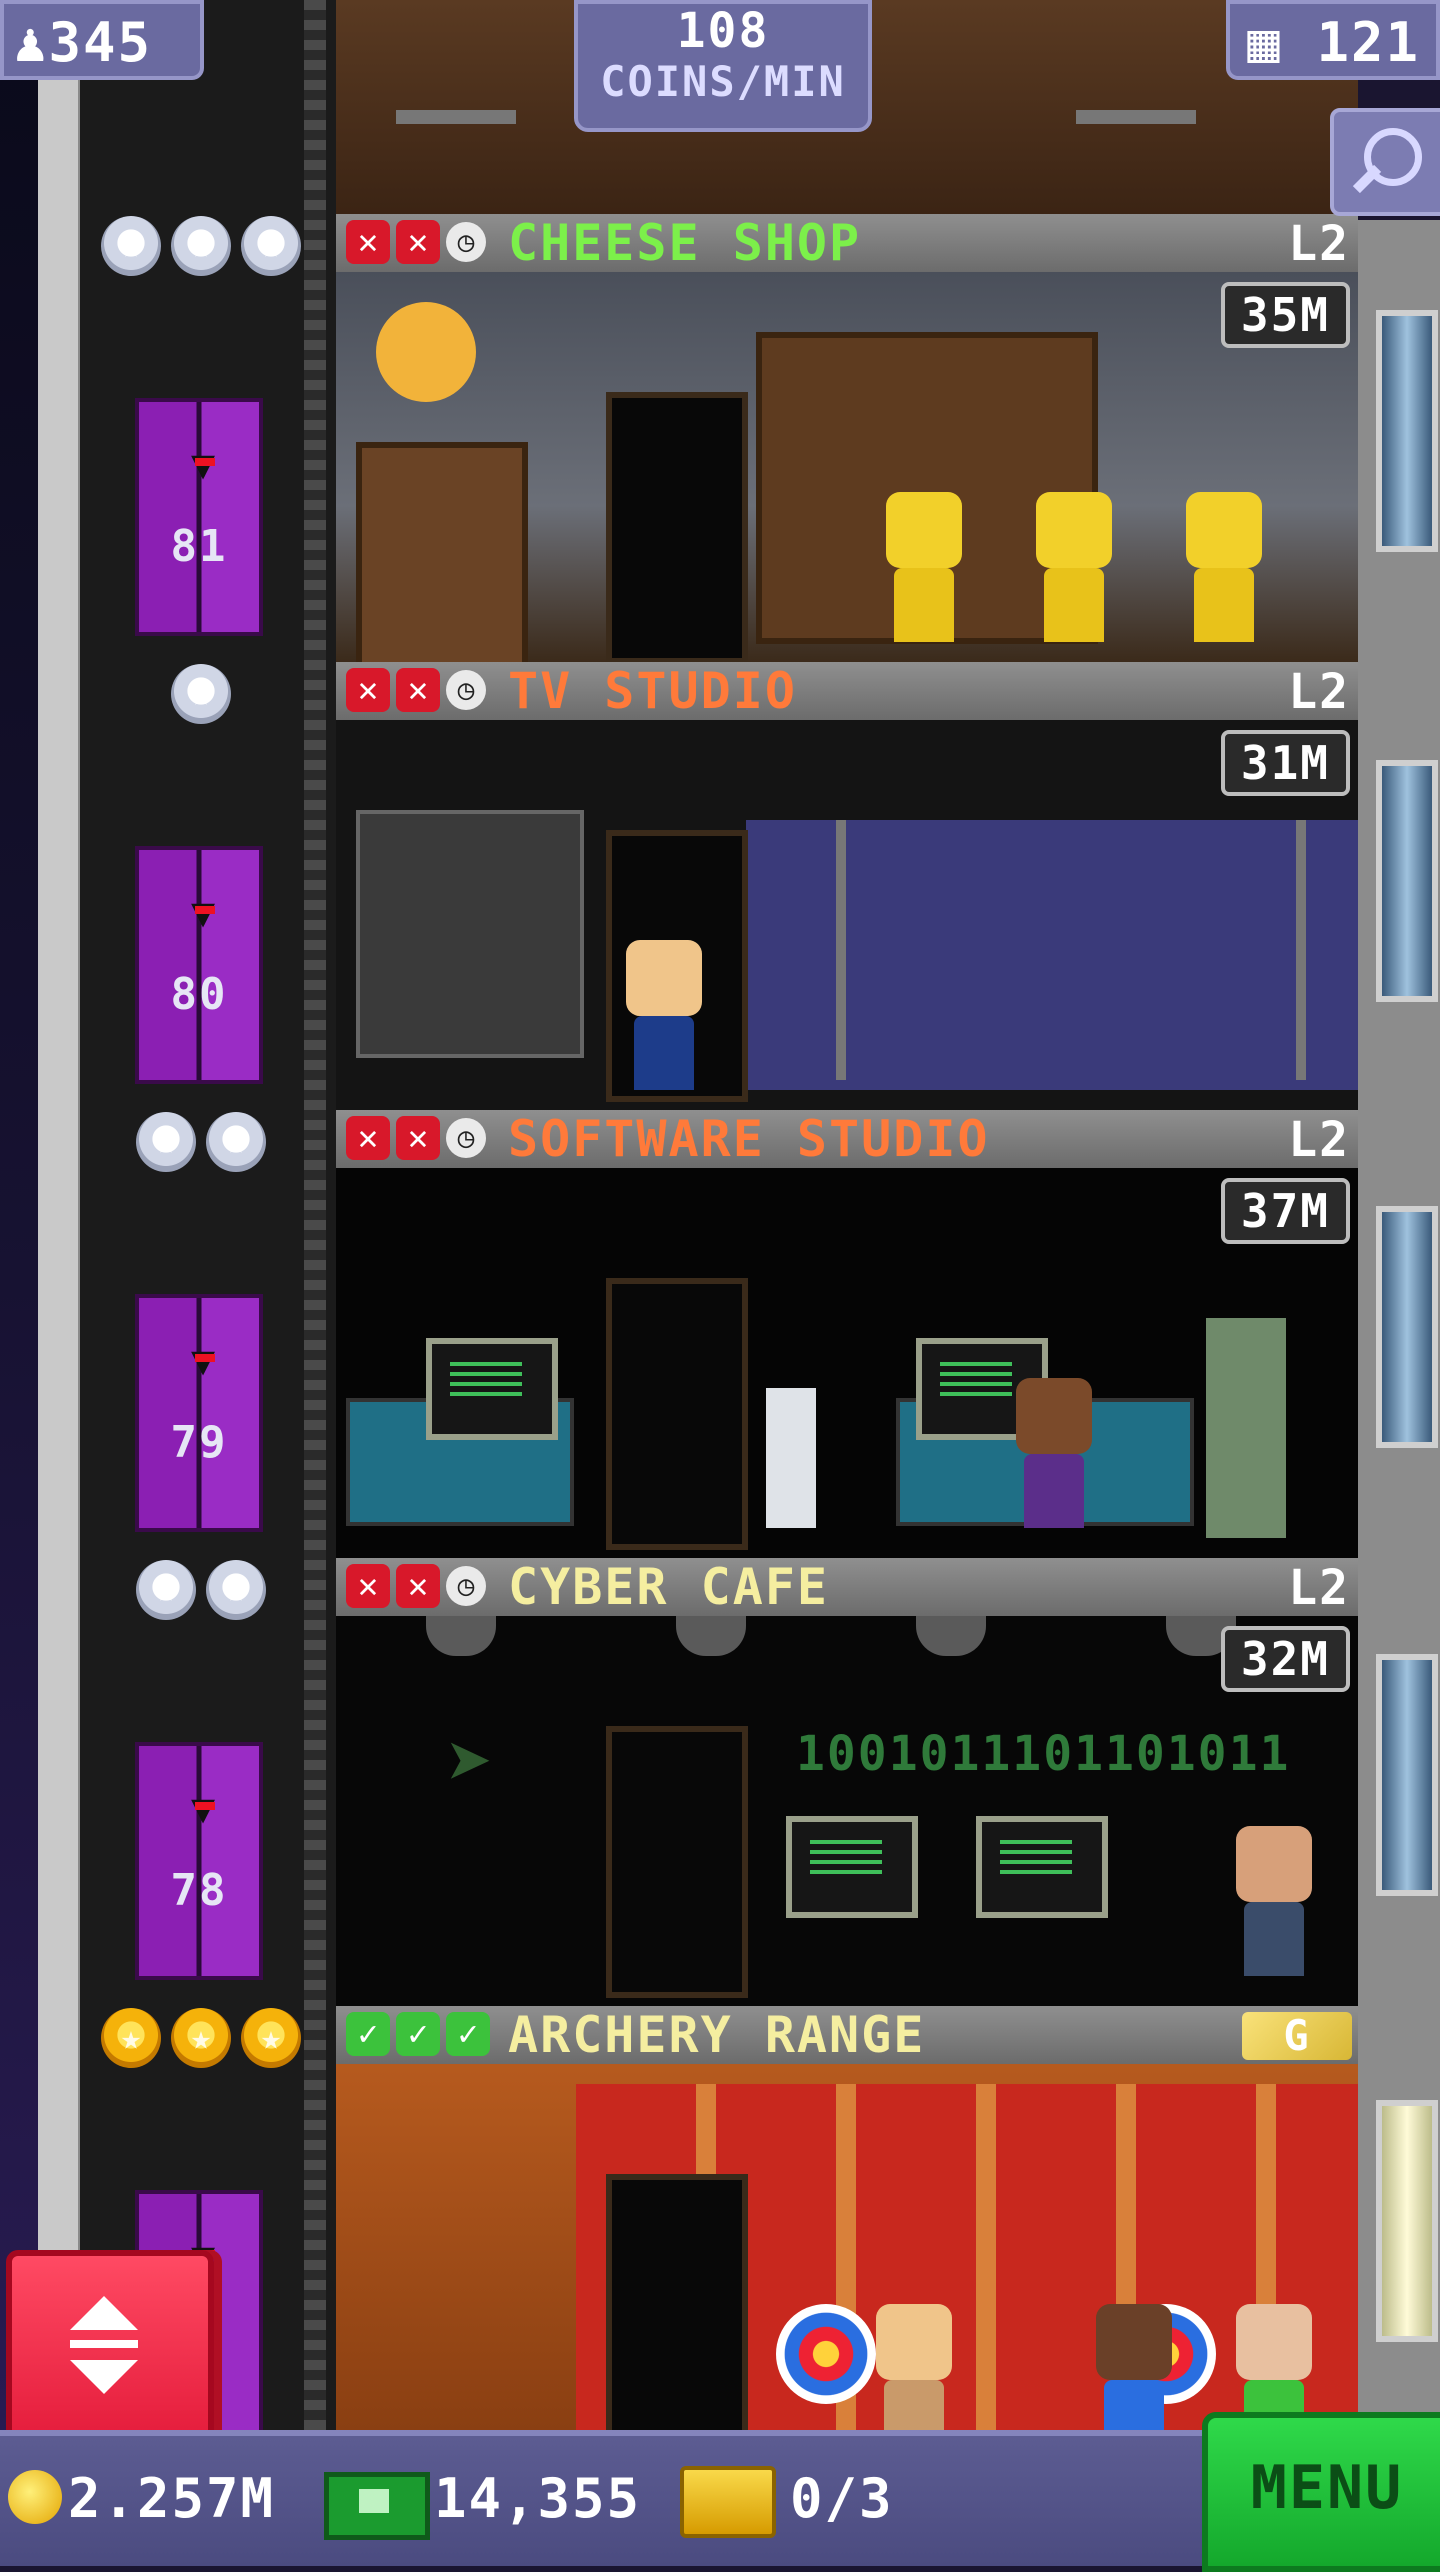  Describe the element at coordinates (104, 2377) in the screenshot. I see `down-arrow-icon` at that location.